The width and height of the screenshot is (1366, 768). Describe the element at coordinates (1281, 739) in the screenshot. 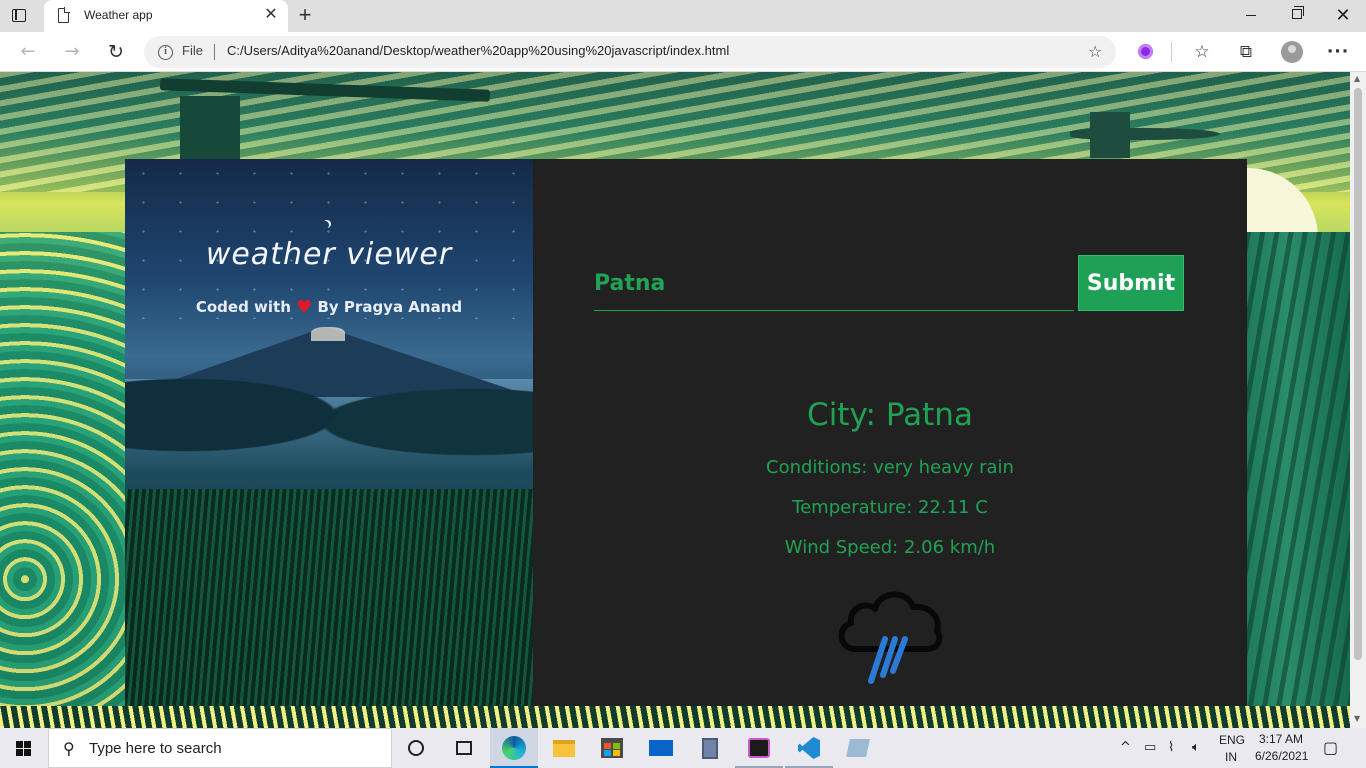

I see `clock-time: 3:17 AM` at that location.